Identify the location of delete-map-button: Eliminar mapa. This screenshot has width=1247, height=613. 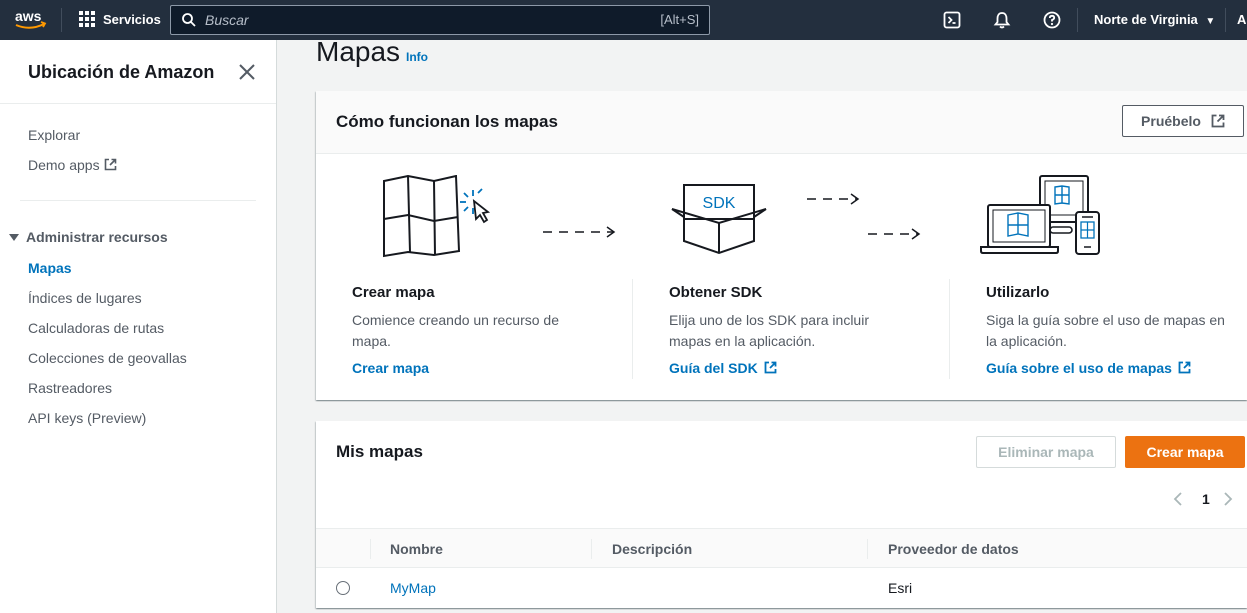
(1046, 452).